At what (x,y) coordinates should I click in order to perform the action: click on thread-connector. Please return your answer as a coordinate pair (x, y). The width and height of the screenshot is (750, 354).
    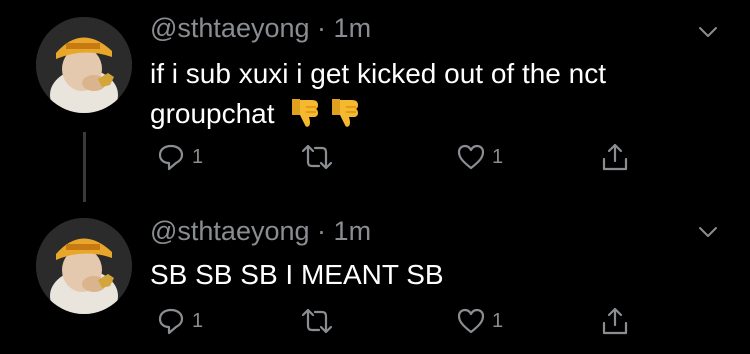
    Looking at the image, I should click on (84, 167).